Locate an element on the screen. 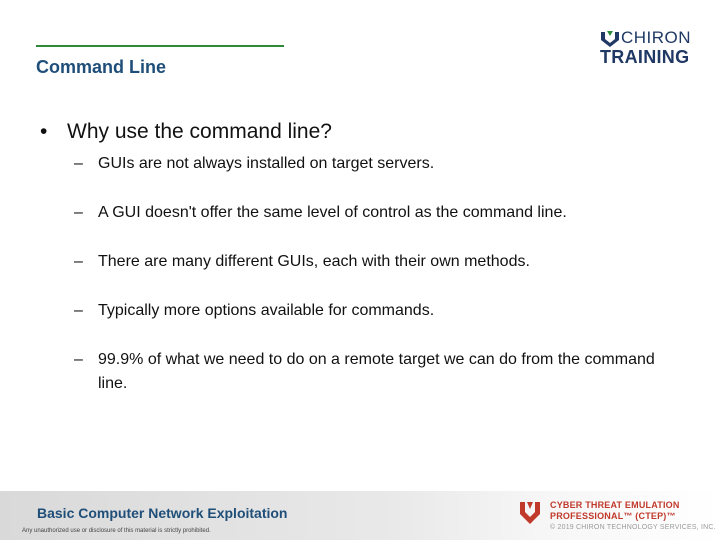 The width and height of the screenshot is (720, 540). chiron-training-logo: CHIRON TRAINING is located at coordinates (647, 48).